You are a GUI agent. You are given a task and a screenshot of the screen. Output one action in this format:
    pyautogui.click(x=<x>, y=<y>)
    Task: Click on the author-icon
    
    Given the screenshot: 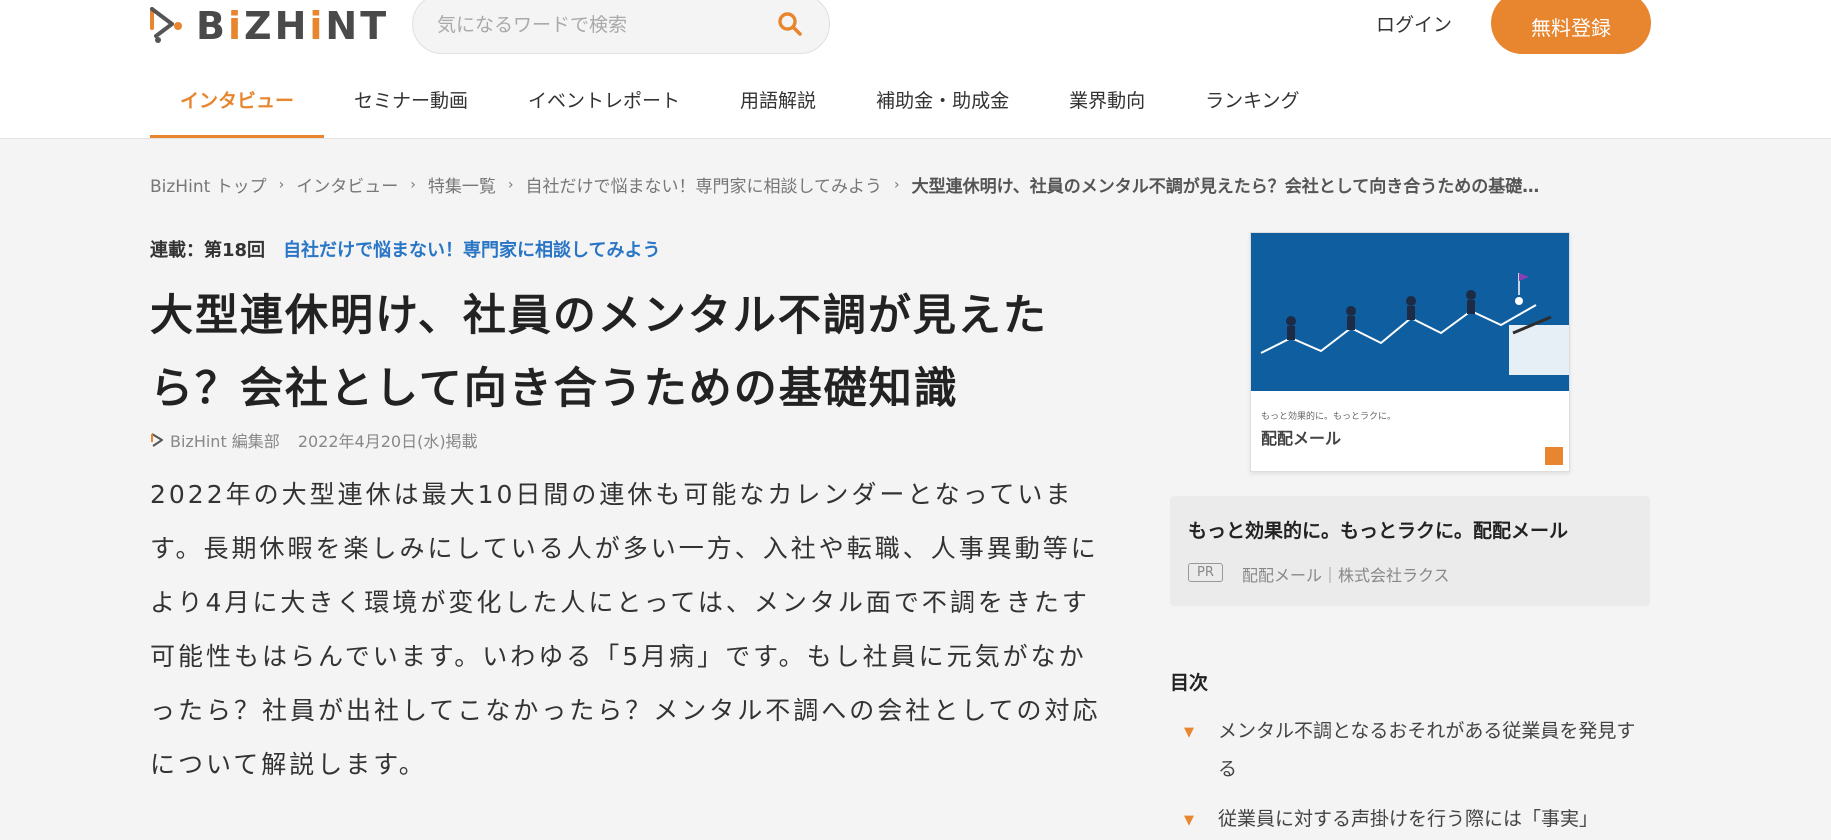 What is the action you would take?
    pyautogui.click(x=157, y=440)
    